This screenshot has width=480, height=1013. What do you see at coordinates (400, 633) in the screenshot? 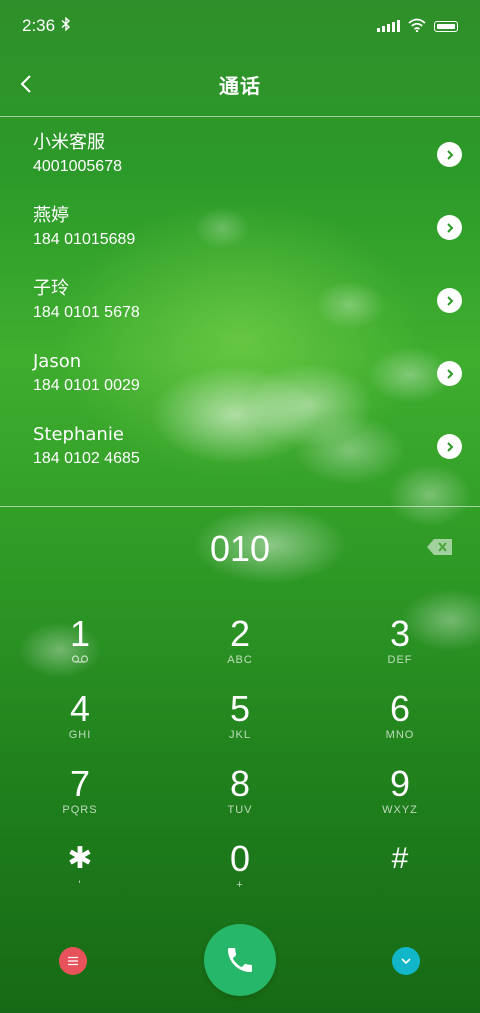
I see `key-digit: 3` at bounding box center [400, 633].